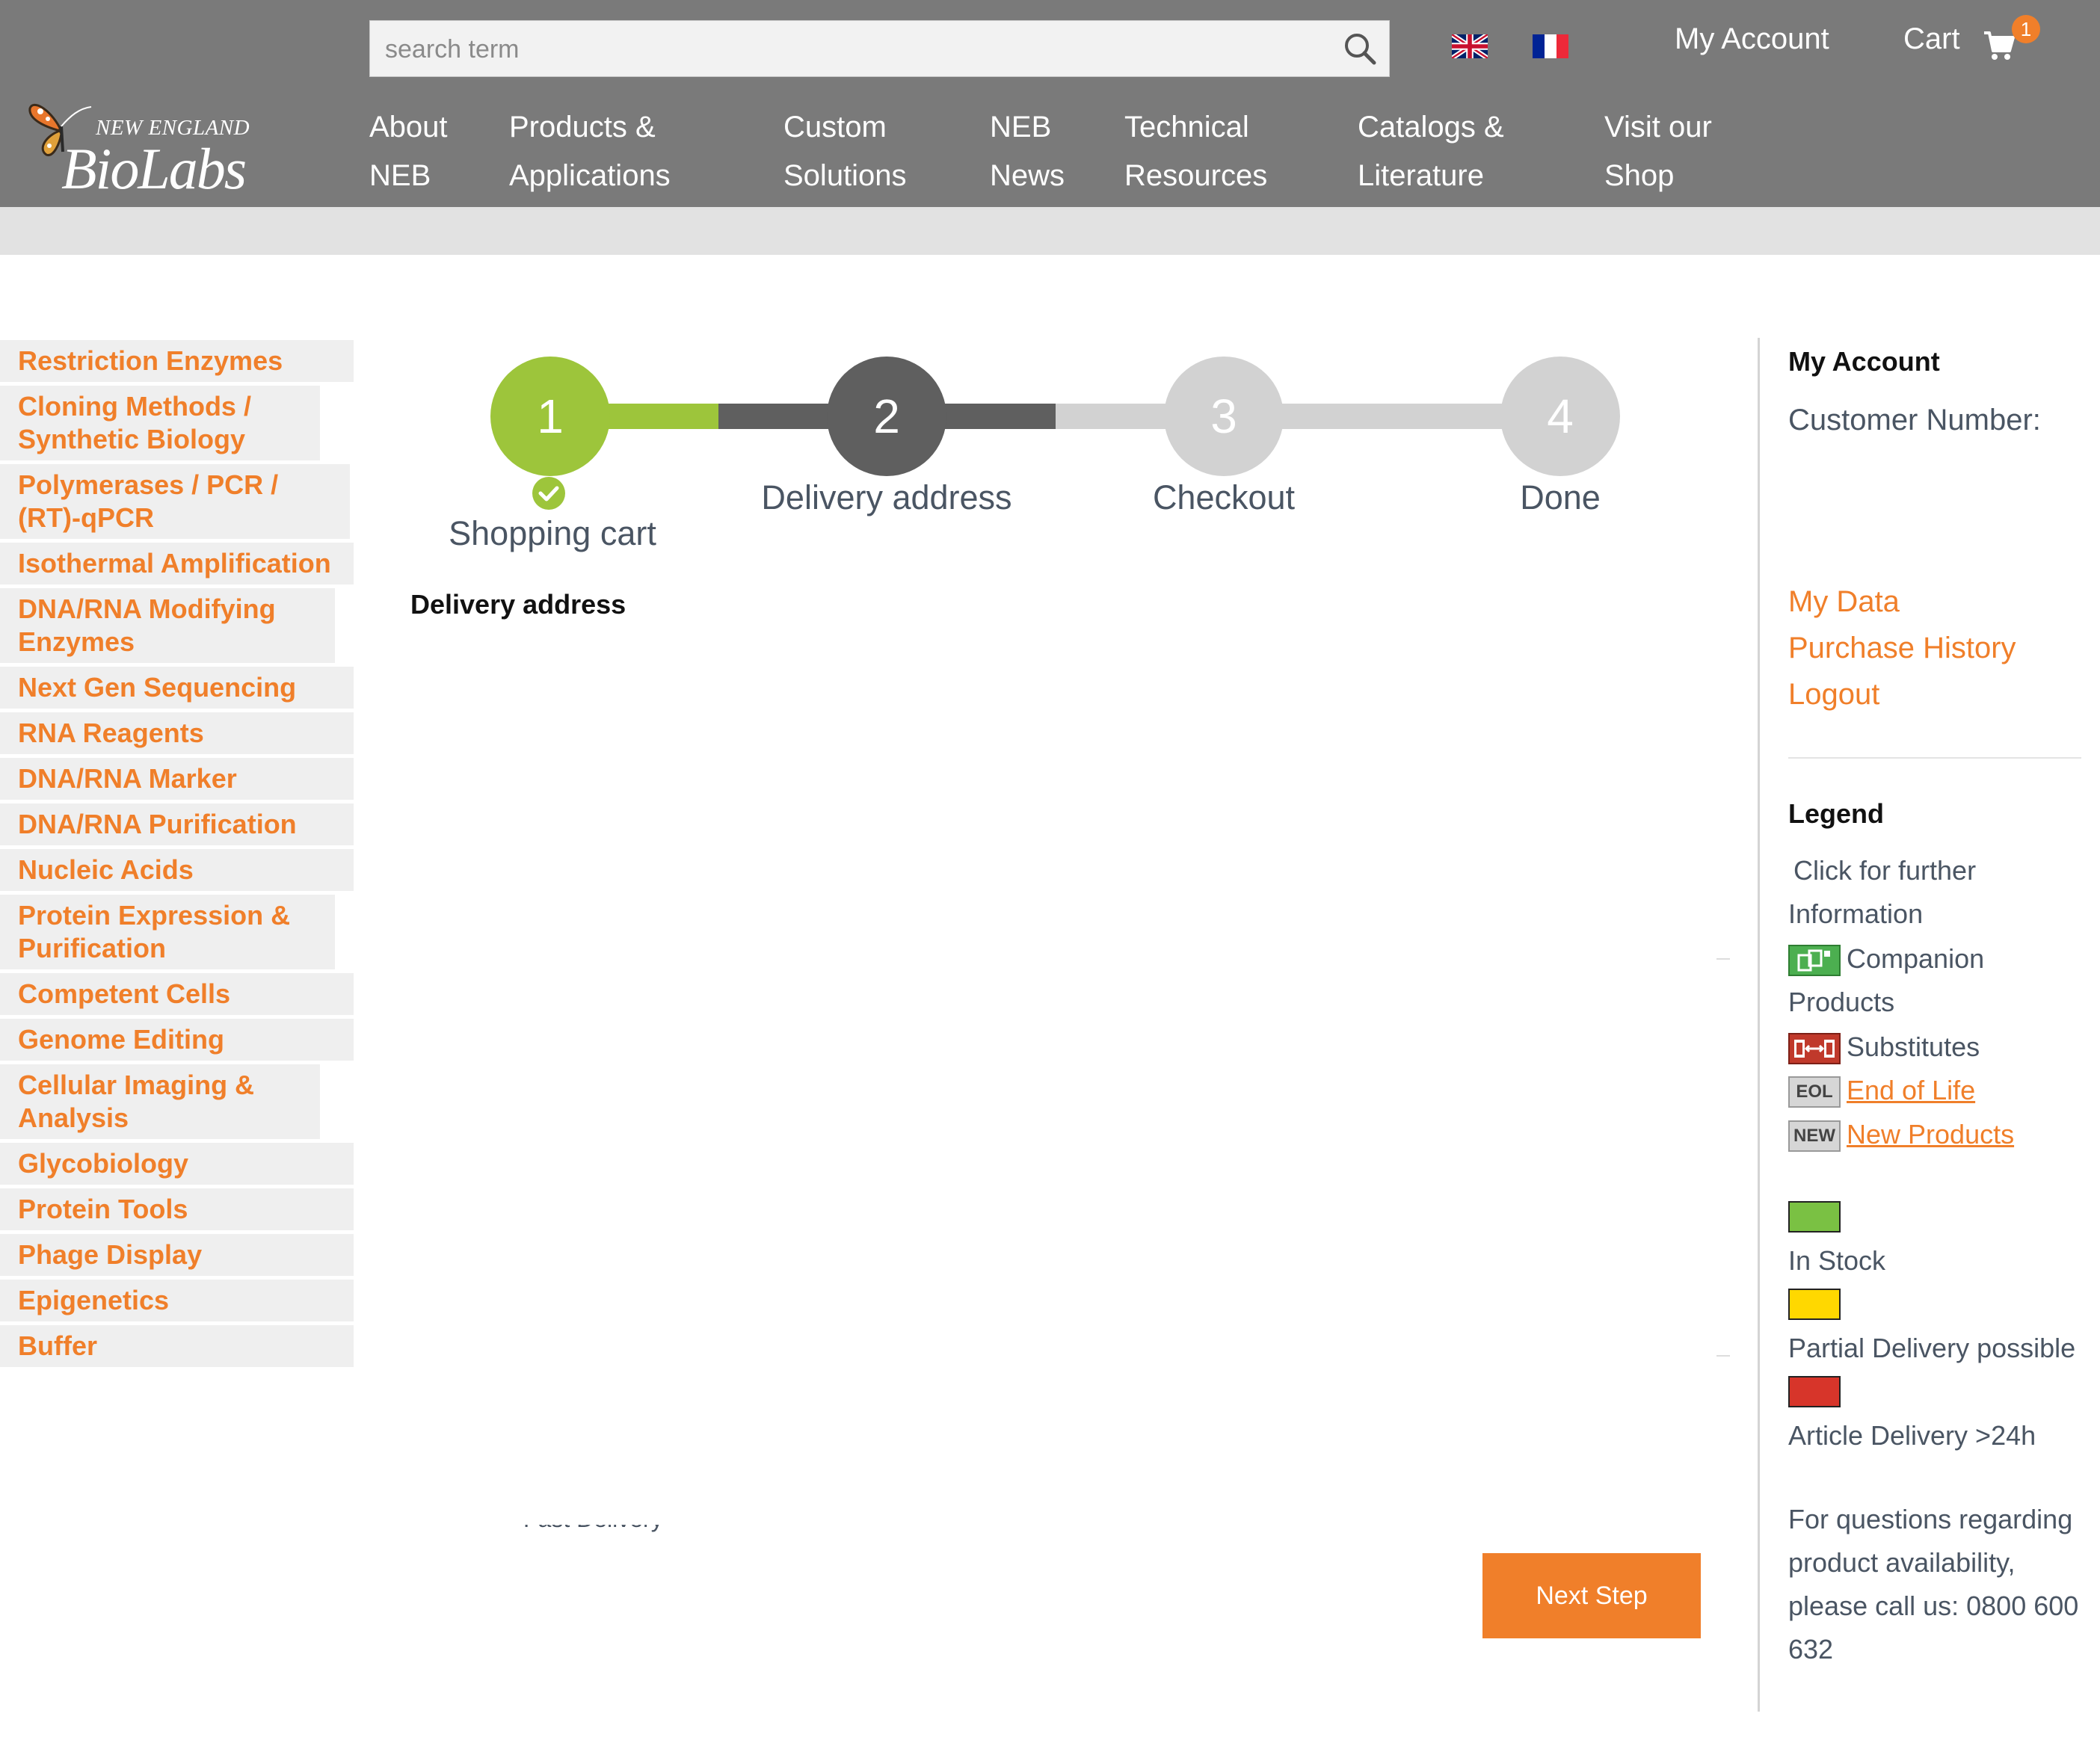  What do you see at coordinates (1752, 39) in the screenshot?
I see `my-account-link: My Account` at bounding box center [1752, 39].